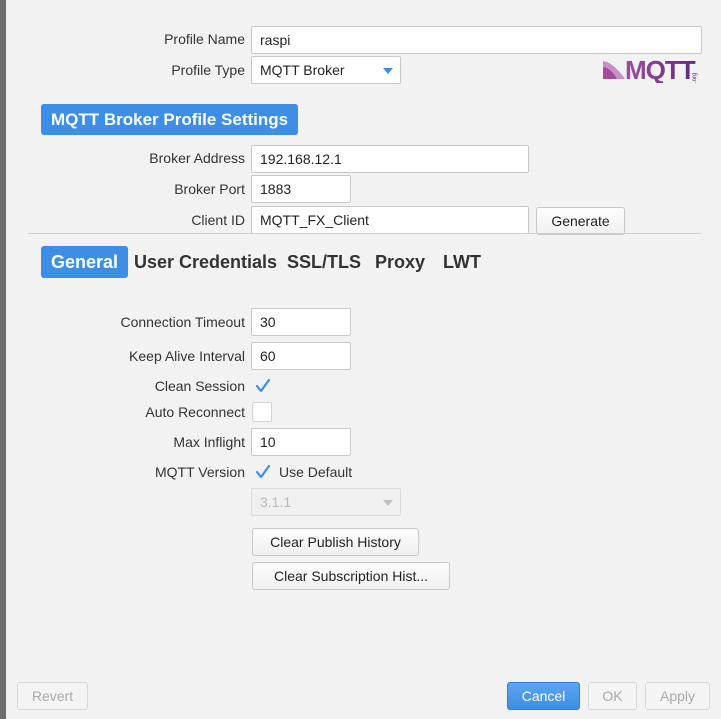  I want to click on connection-timeout-label: Connection Timeout, so click(182, 322).